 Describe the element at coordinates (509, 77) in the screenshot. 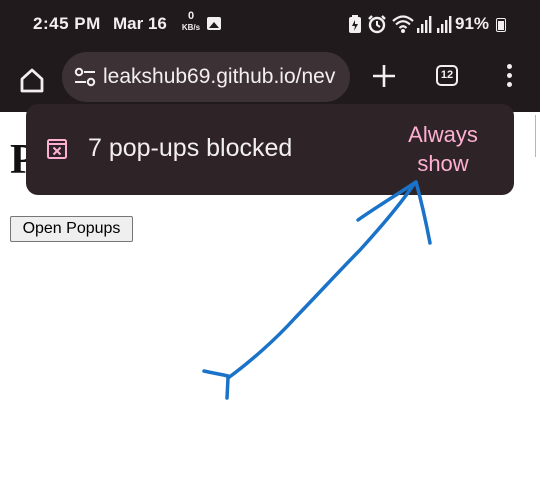

I see `more-vert-icon` at that location.